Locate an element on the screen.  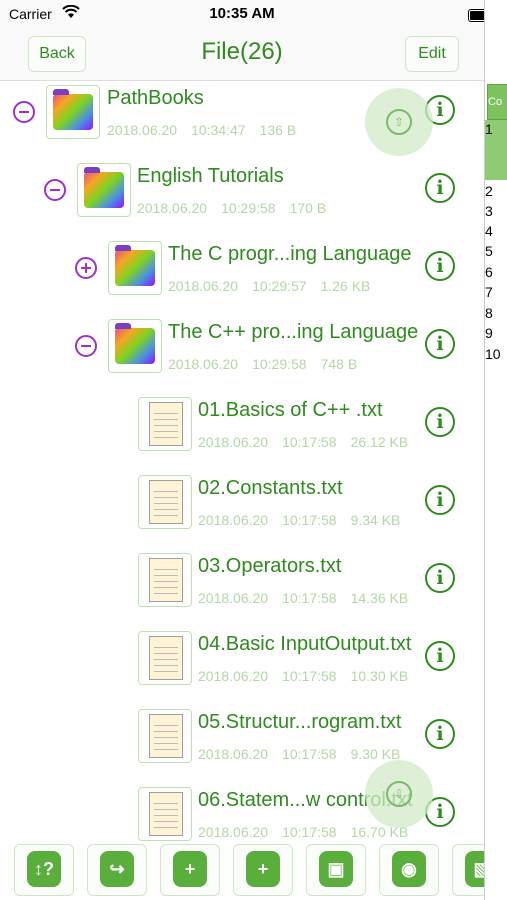
camera-button: ◉ is located at coordinates (409, 870).